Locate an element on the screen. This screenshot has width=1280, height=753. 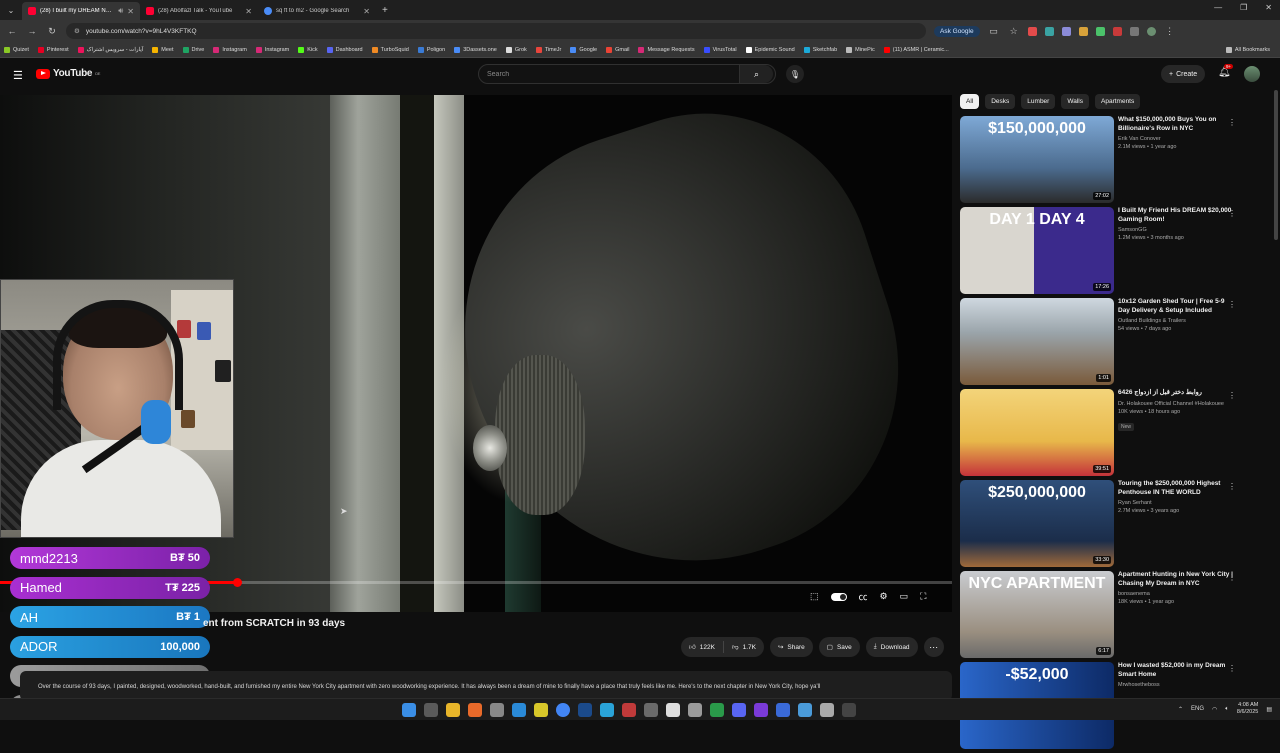
back-icon: ← is located at coordinates (12, 31).